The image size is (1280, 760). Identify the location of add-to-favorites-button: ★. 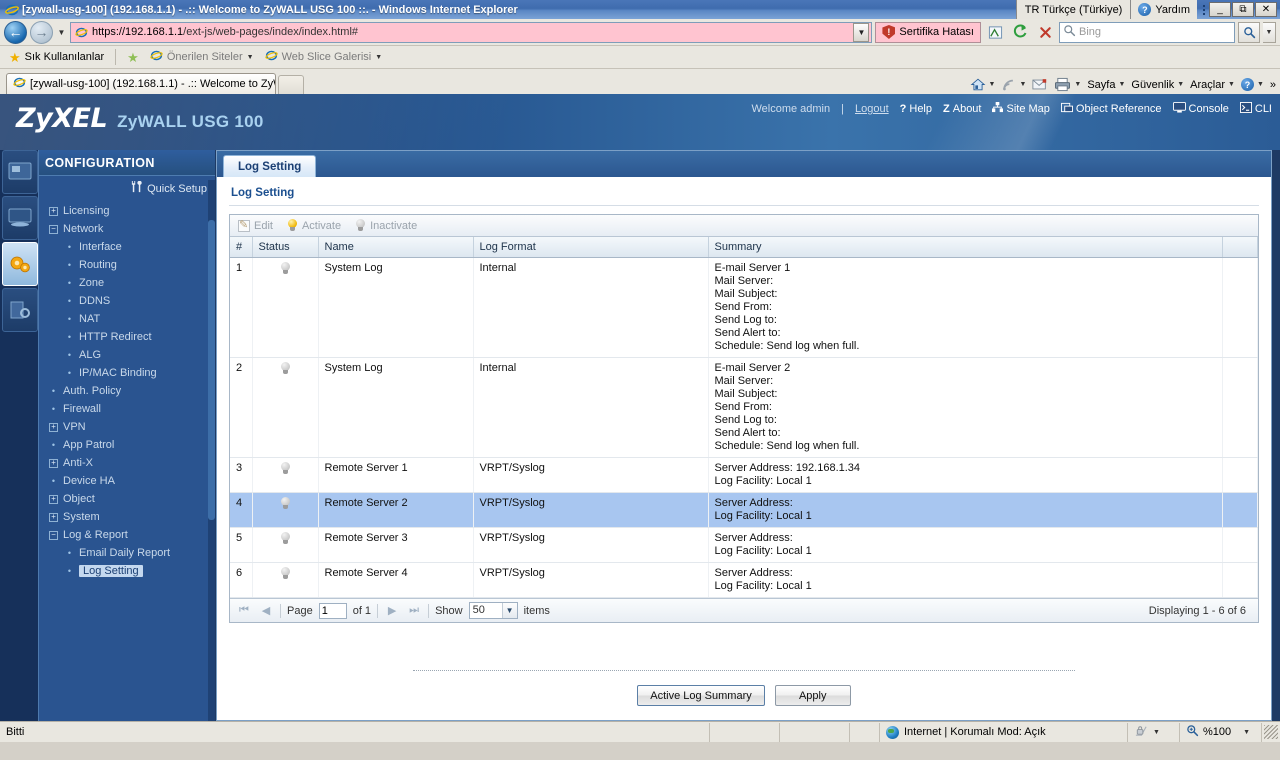
(133, 57).